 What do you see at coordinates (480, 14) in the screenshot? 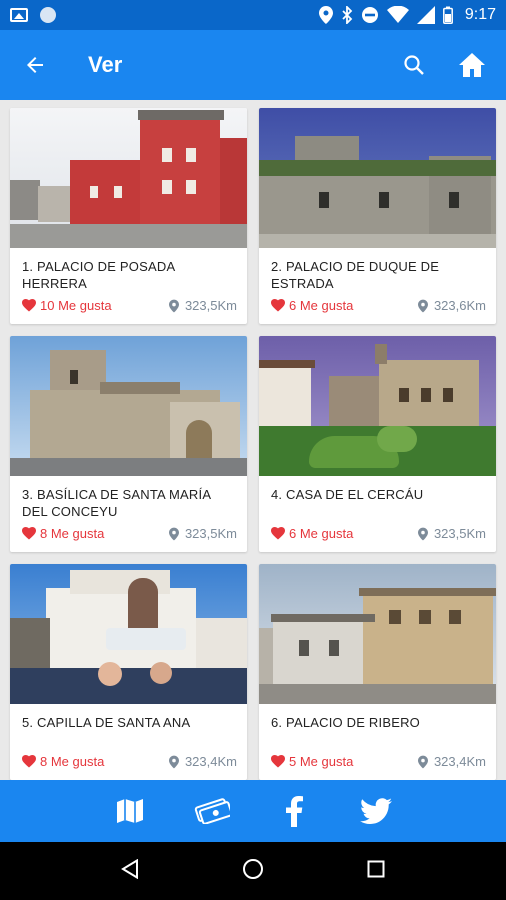
I see `status-time: 9:17` at bounding box center [480, 14].